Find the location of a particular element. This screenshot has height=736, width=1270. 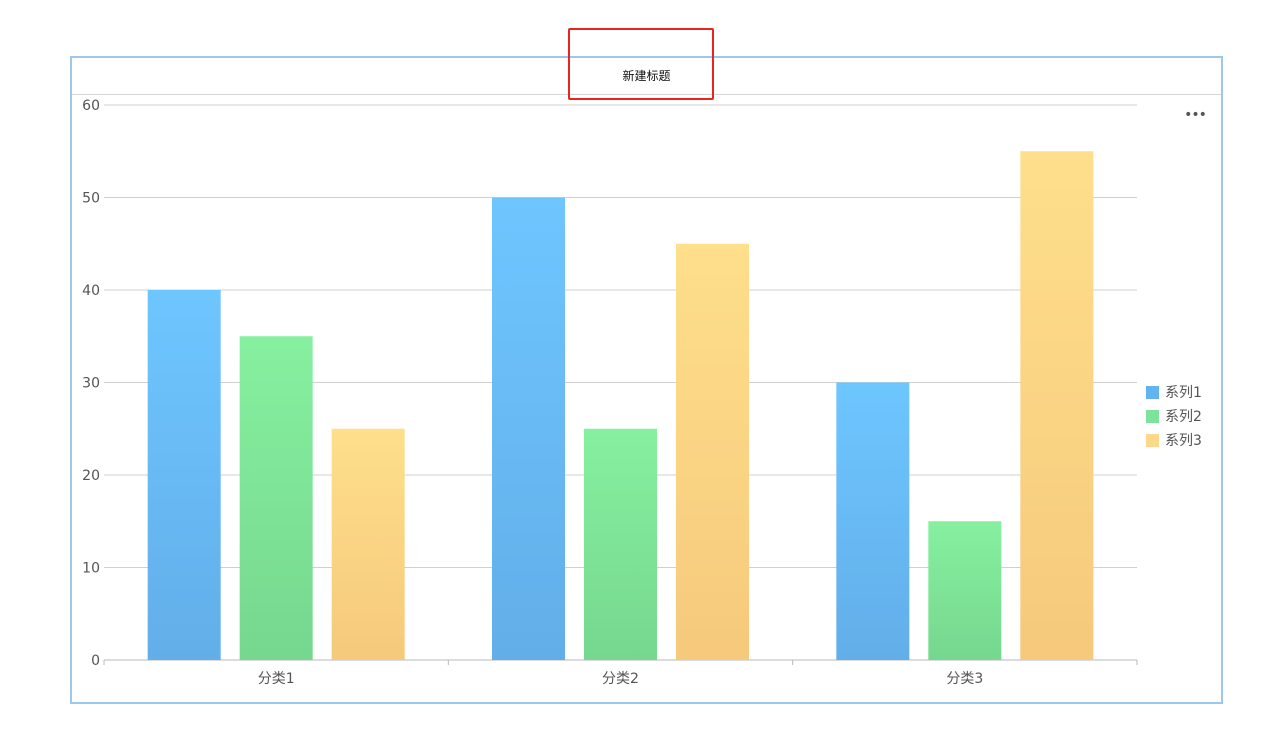

legend-item: 系列2 is located at coordinates (1174, 416).